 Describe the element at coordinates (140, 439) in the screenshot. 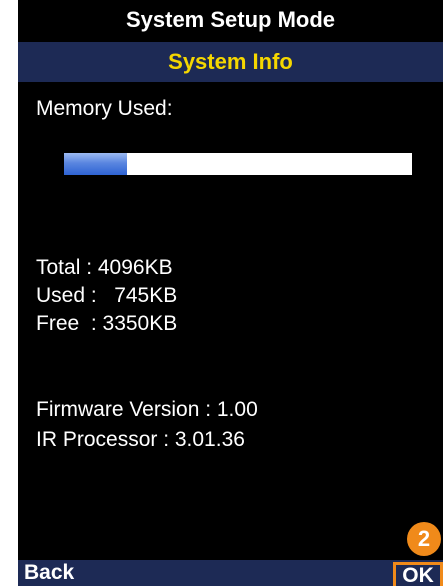

I see `ir-processor-version: IR Processor : 3.01.36` at that location.